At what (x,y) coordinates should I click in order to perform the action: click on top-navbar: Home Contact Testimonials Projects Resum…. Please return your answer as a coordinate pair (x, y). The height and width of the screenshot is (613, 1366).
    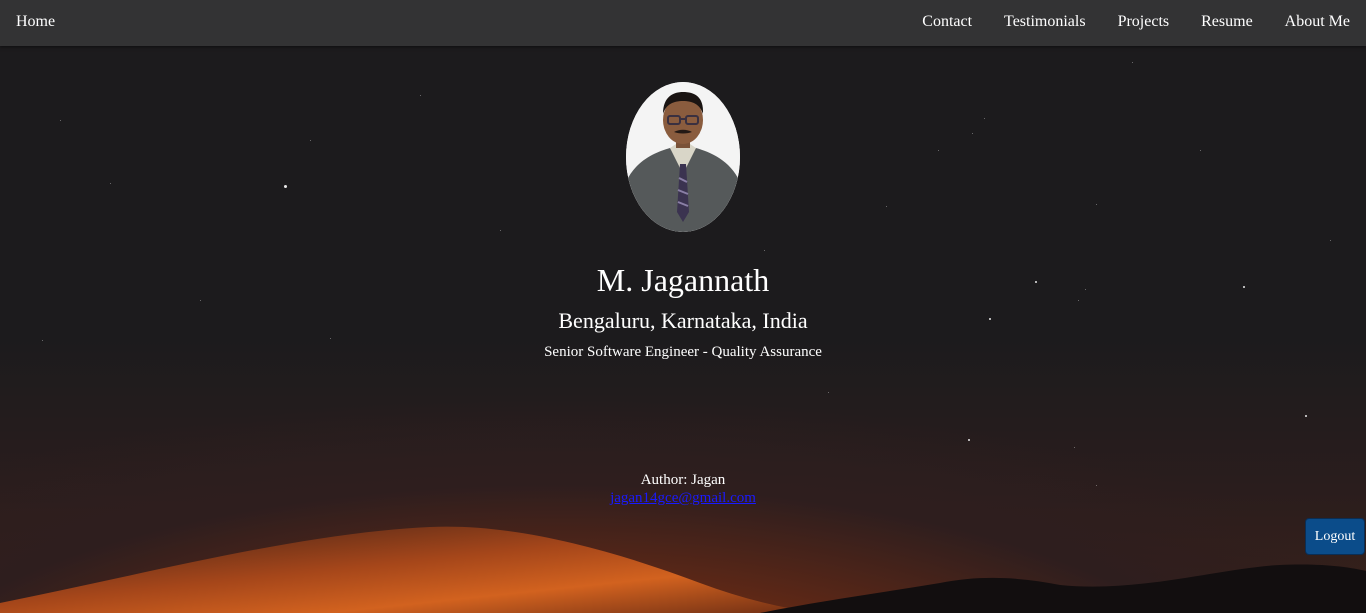
    Looking at the image, I should click on (683, 23).